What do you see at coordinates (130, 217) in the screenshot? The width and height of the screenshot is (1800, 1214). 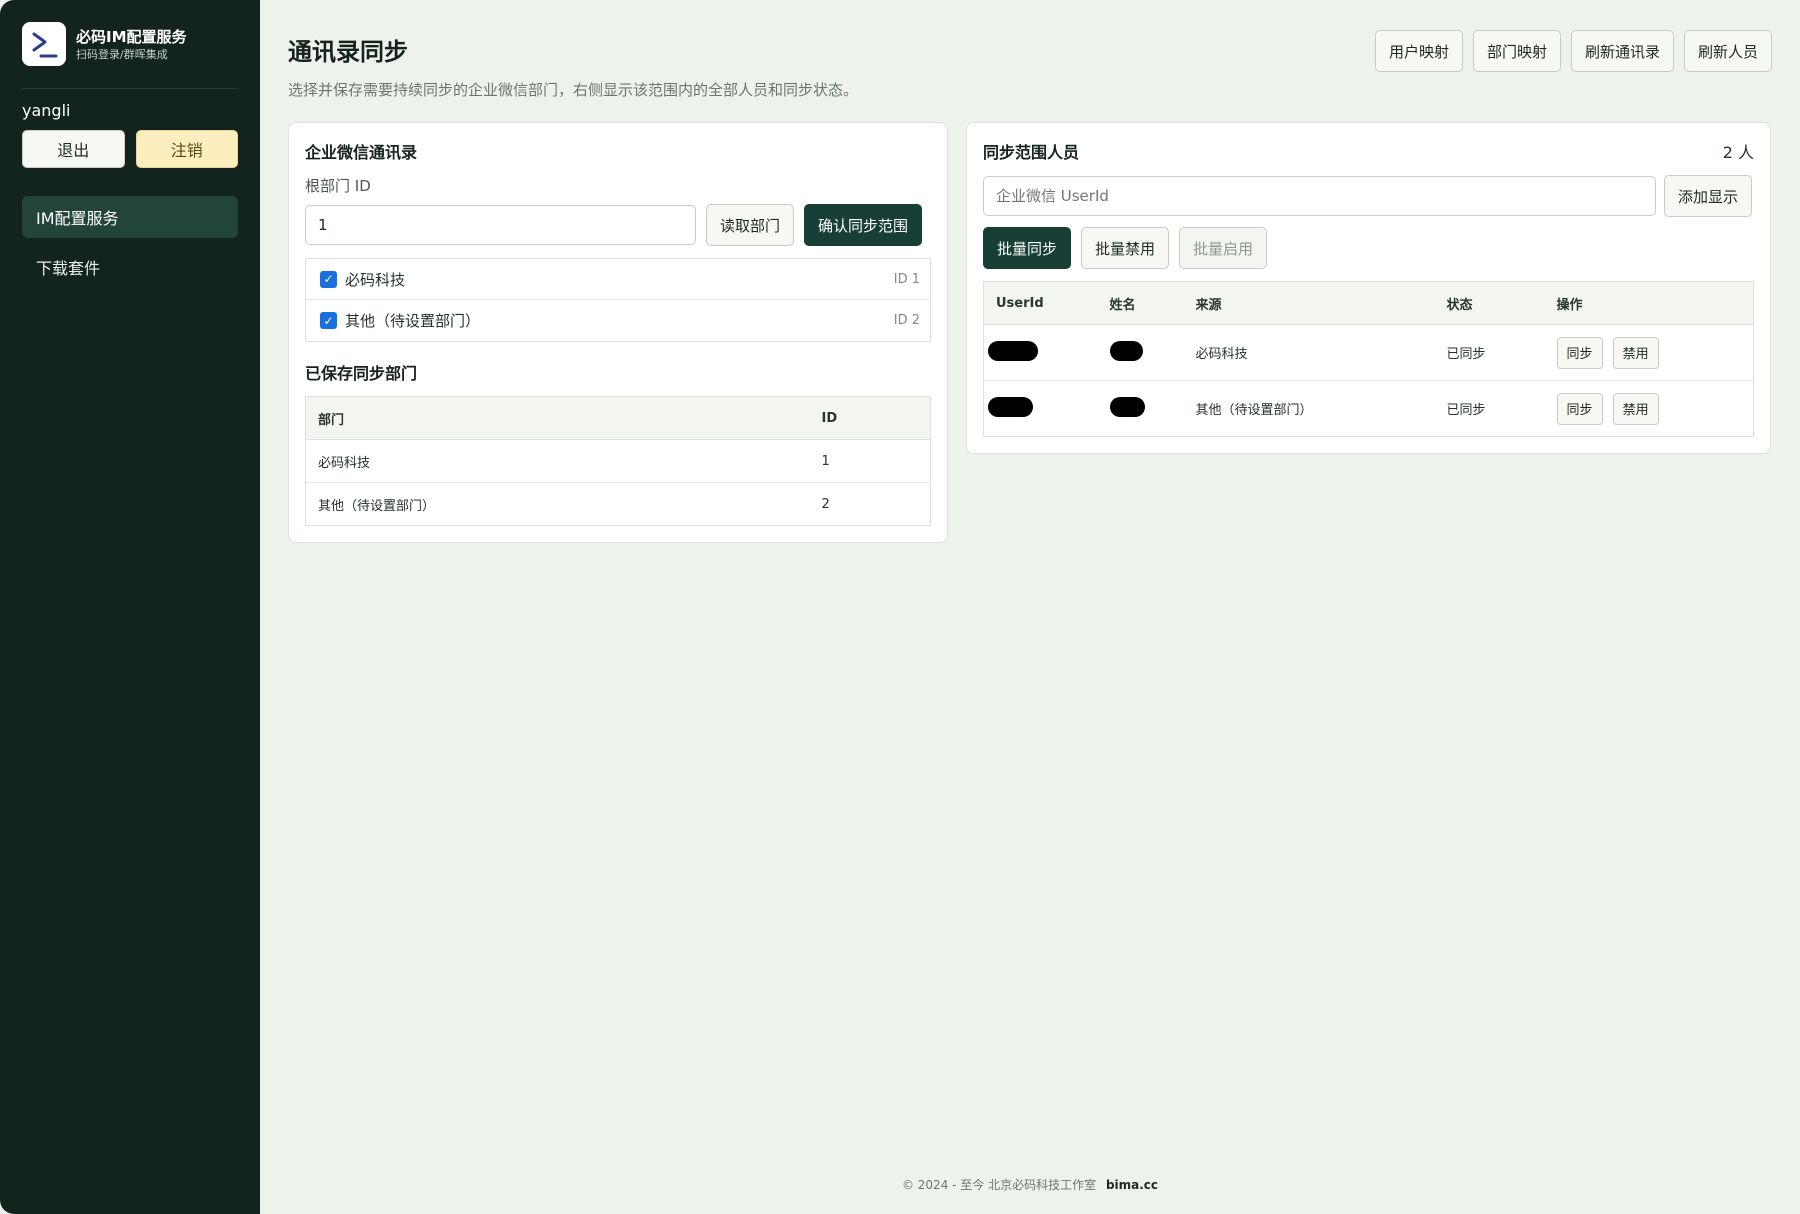 I see `sidebar-item-im-config: IM配置服务` at bounding box center [130, 217].